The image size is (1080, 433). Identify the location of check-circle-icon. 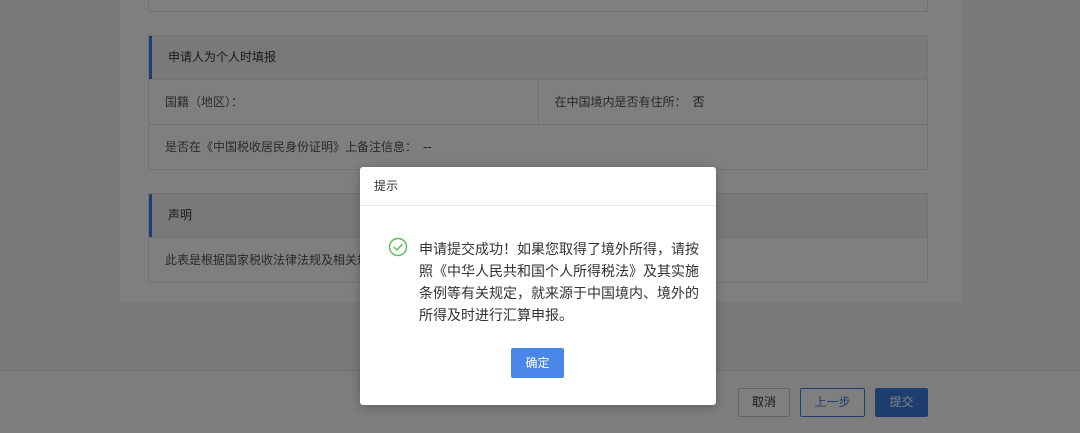
(398, 247).